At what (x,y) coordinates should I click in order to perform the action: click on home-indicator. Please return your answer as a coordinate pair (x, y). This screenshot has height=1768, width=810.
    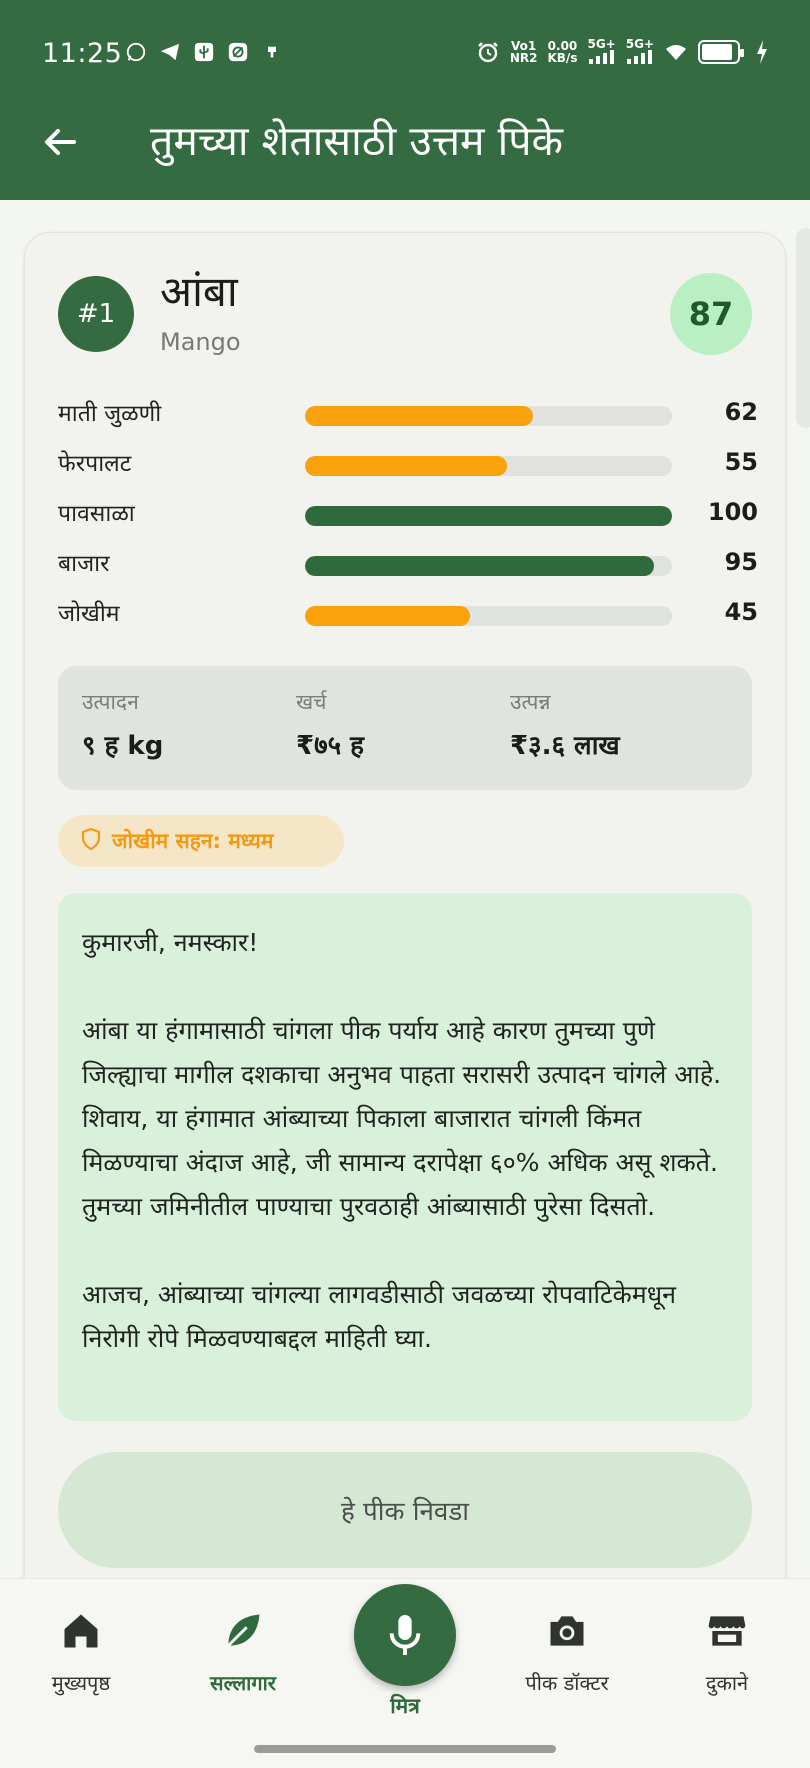
    Looking at the image, I should click on (405, 1749).